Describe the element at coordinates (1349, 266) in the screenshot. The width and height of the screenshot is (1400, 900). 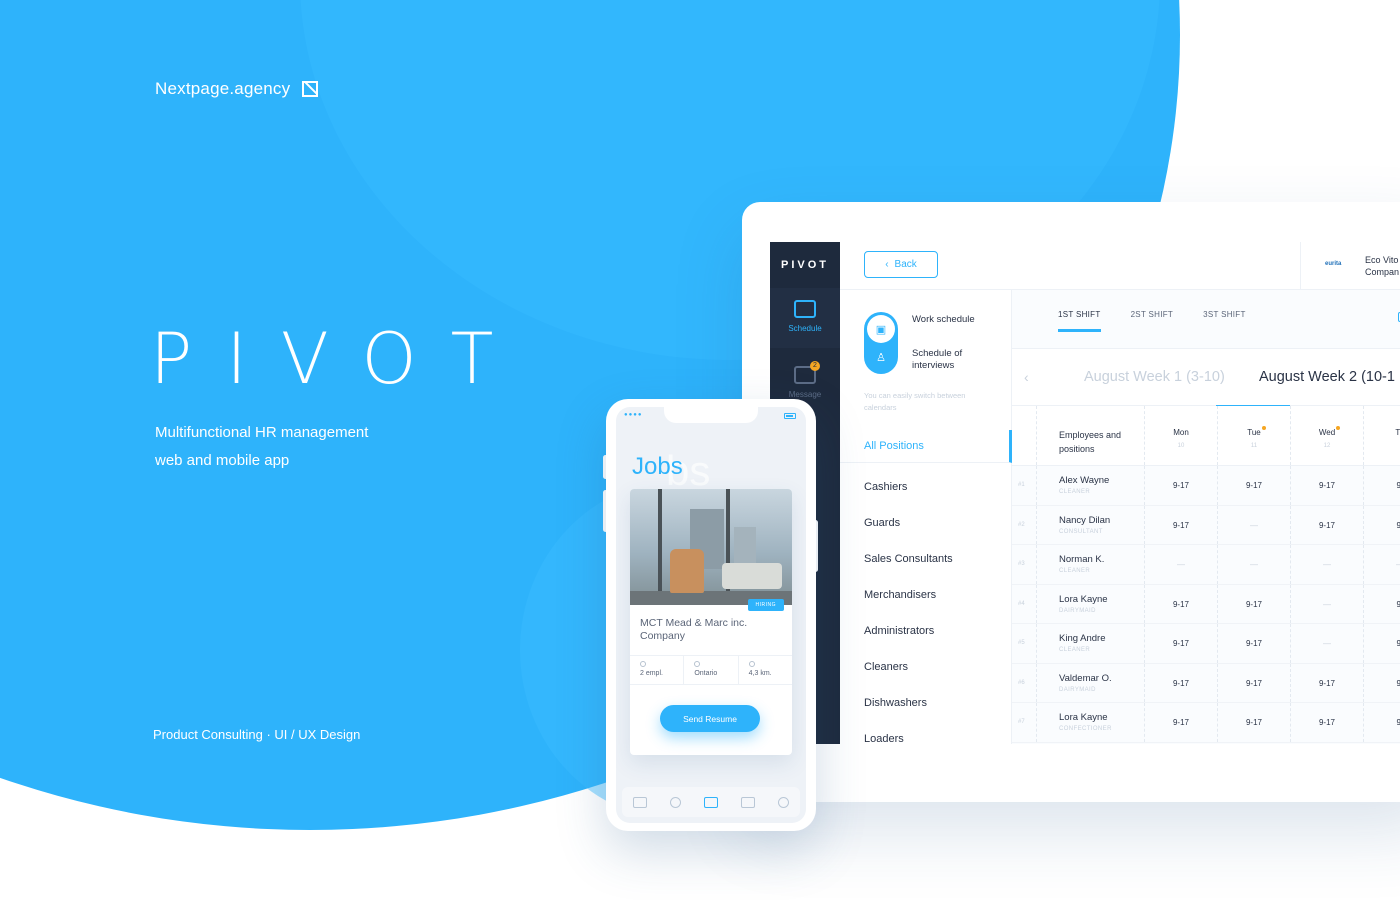
I see `company-switcher: eurita Eco Vito Compan` at that location.